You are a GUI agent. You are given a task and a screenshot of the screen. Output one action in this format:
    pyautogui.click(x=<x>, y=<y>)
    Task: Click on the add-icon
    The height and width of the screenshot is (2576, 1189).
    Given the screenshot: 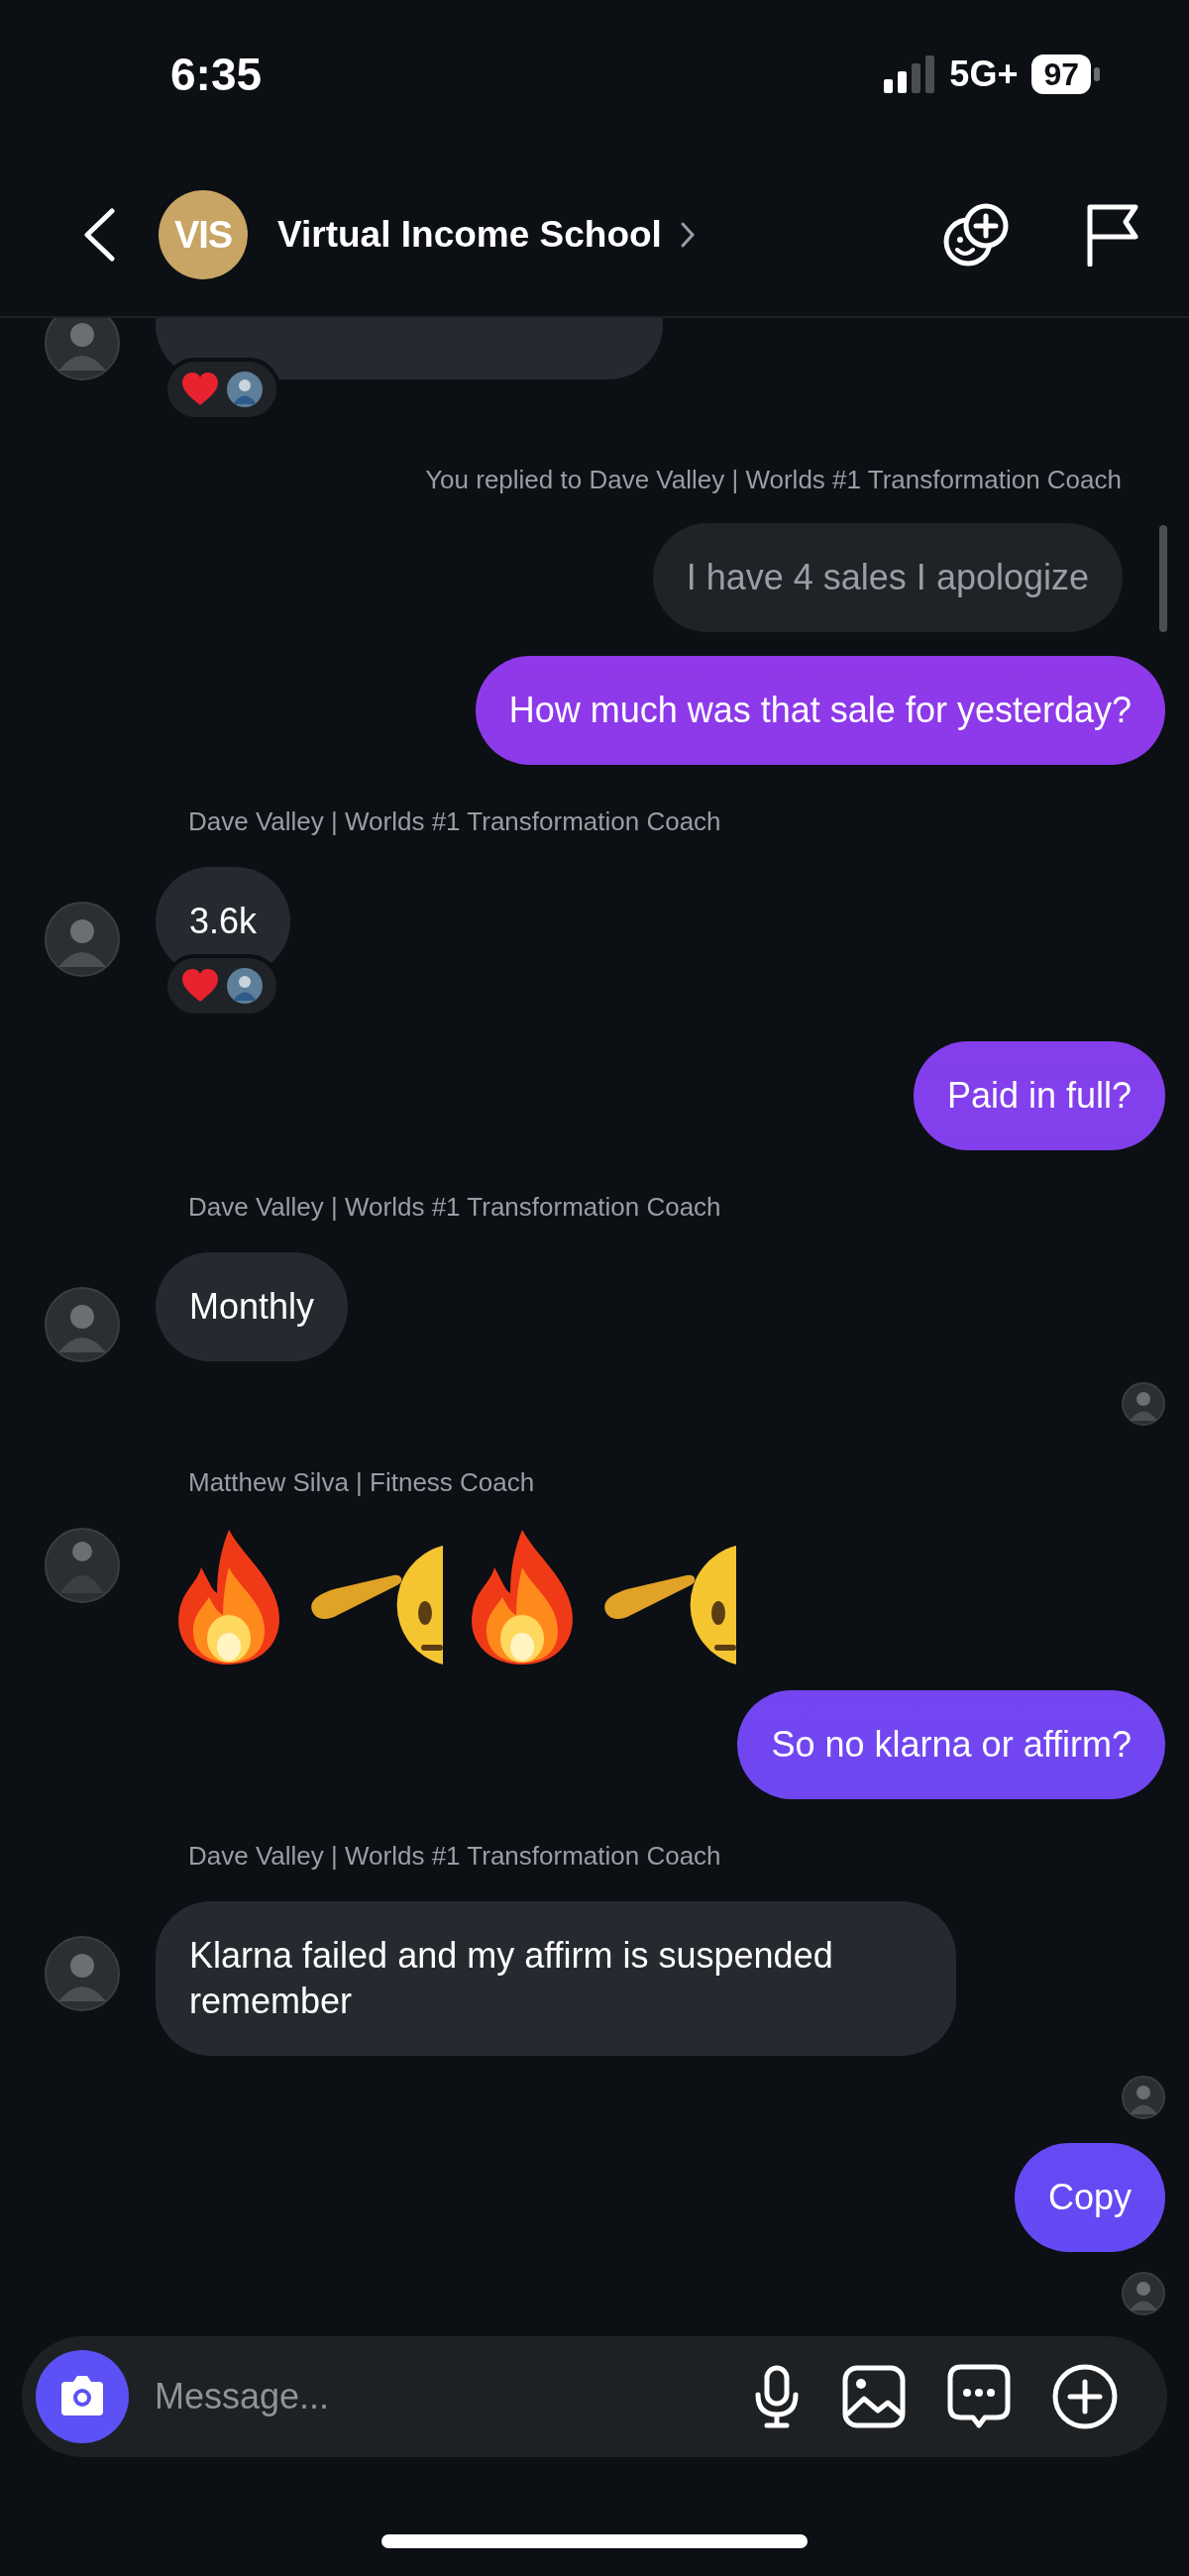 What is the action you would take?
    pyautogui.click(x=1085, y=2396)
    